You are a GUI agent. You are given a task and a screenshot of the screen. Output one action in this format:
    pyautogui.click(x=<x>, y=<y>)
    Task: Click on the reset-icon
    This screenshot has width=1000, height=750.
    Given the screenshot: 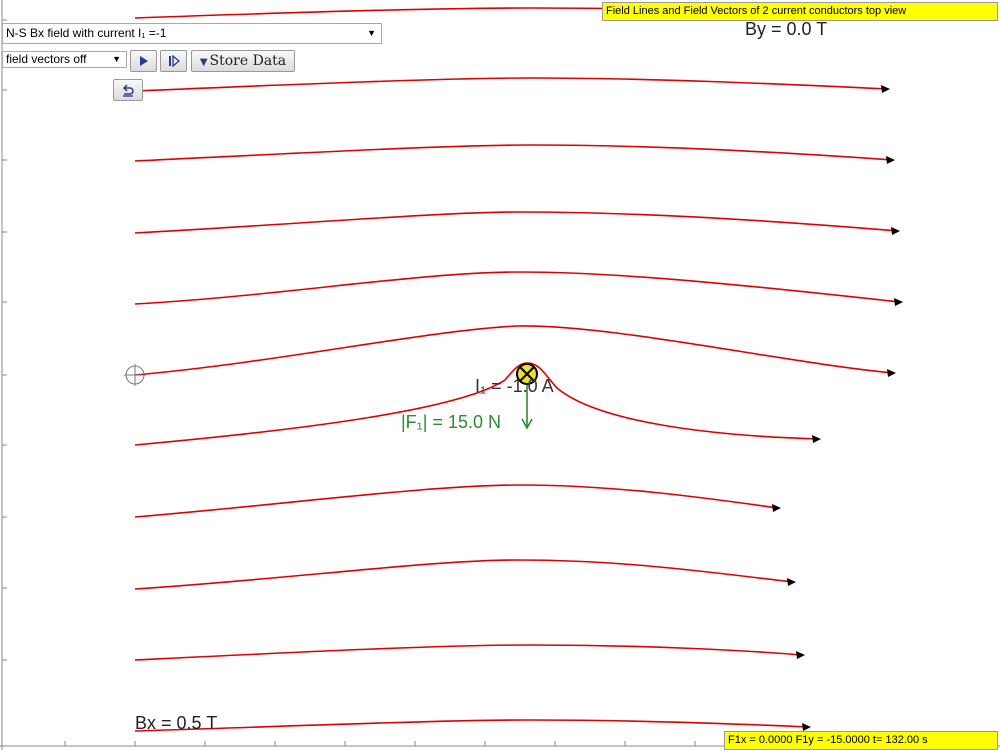 What is the action you would take?
    pyautogui.click(x=128, y=90)
    